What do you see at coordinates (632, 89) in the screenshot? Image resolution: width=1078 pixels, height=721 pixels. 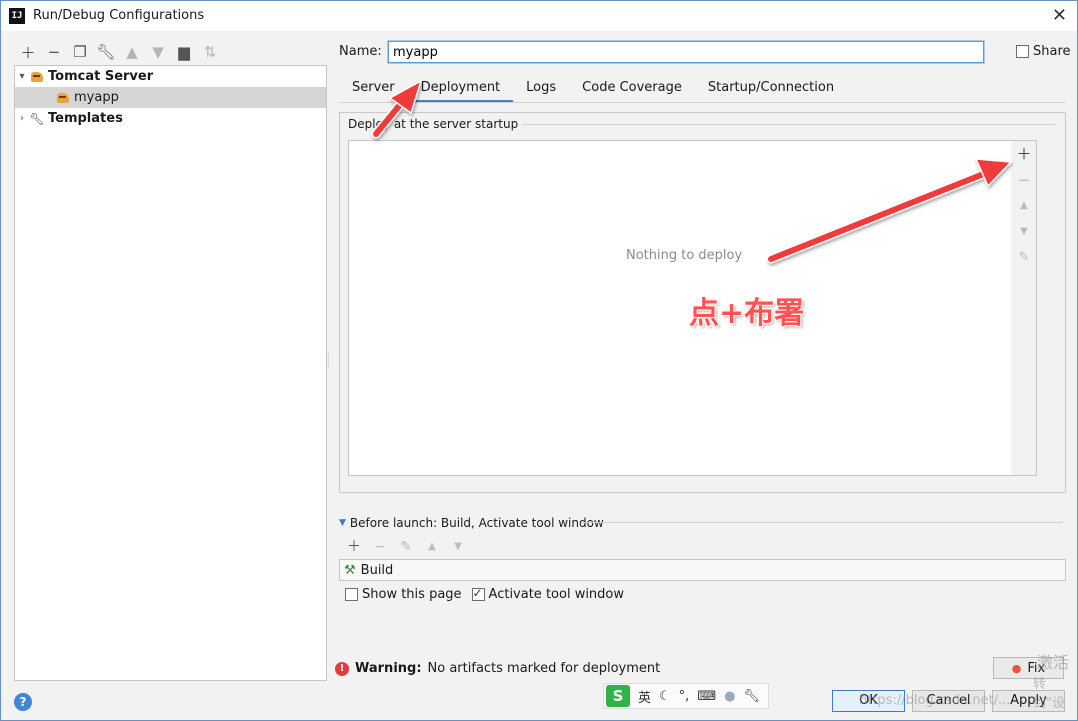 I see `tab-code-coverage: Code Coverage` at bounding box center [632, 89].